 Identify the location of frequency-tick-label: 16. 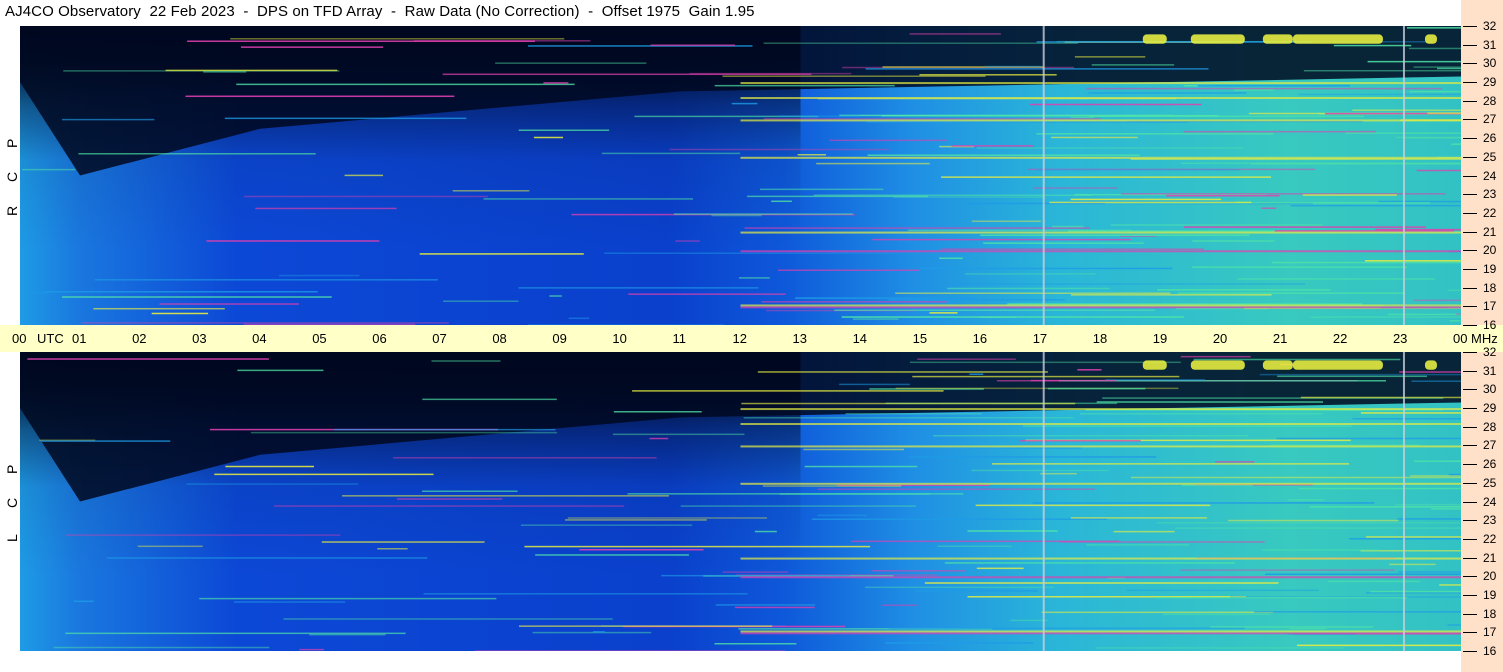
(1490, 651).